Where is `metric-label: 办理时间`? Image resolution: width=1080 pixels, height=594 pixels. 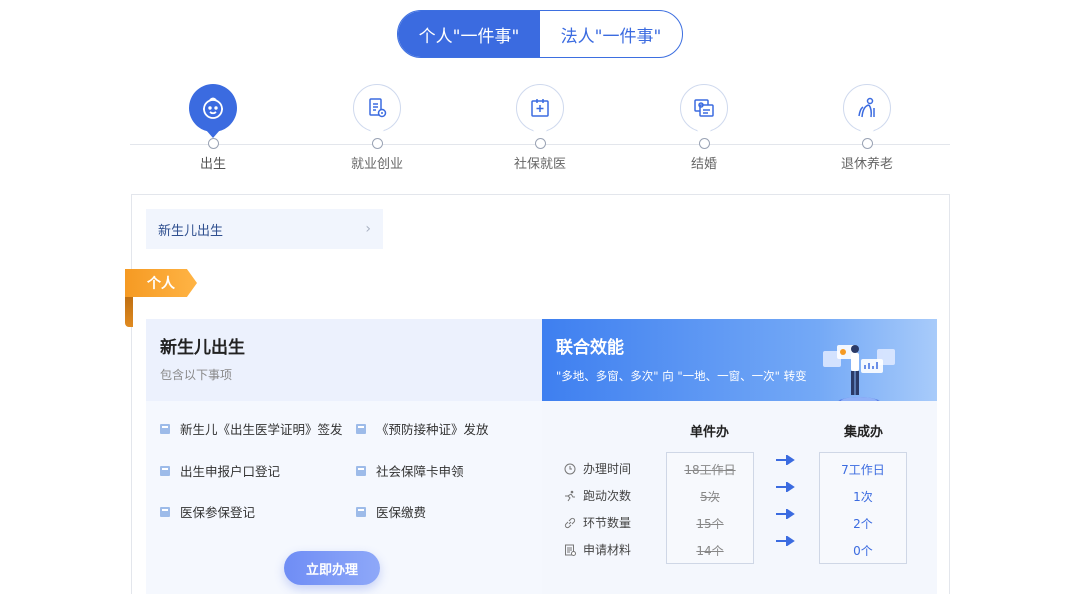
metric-label: 办理时间 is located at coordinates (607, 469).